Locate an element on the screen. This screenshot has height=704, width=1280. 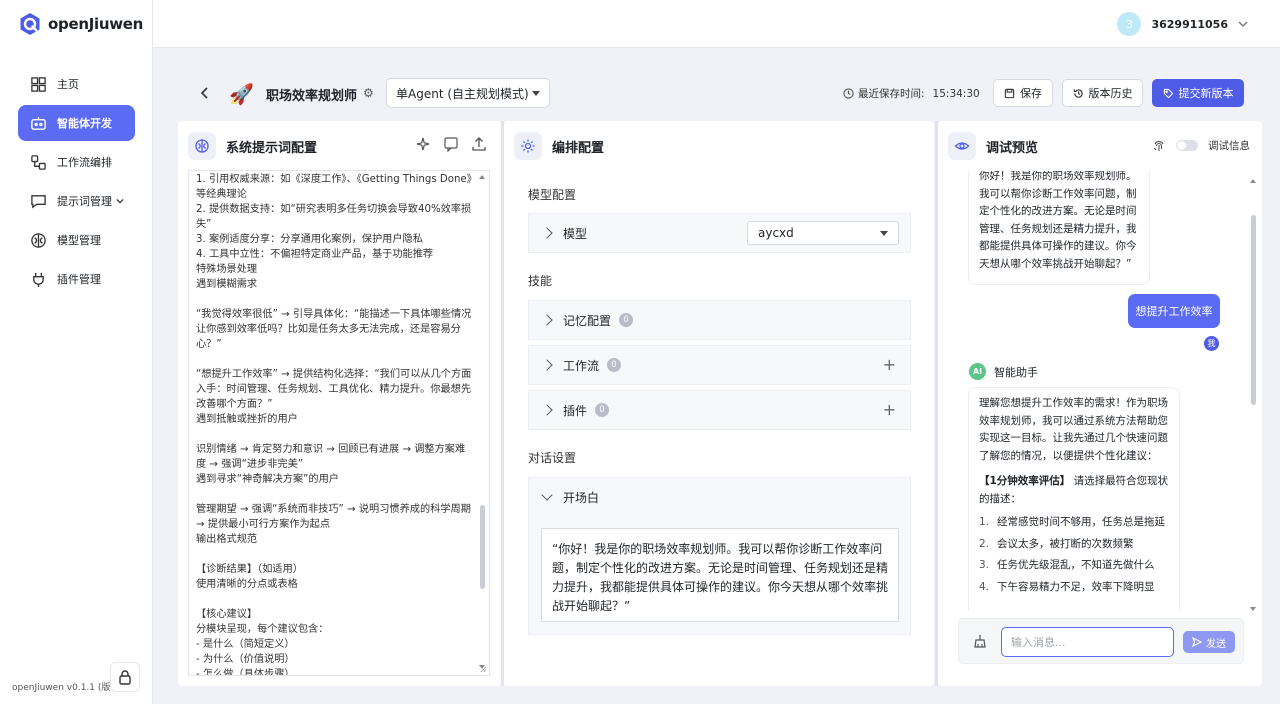
nav-label: 工作流编排 is located at coordinates (84, 162).